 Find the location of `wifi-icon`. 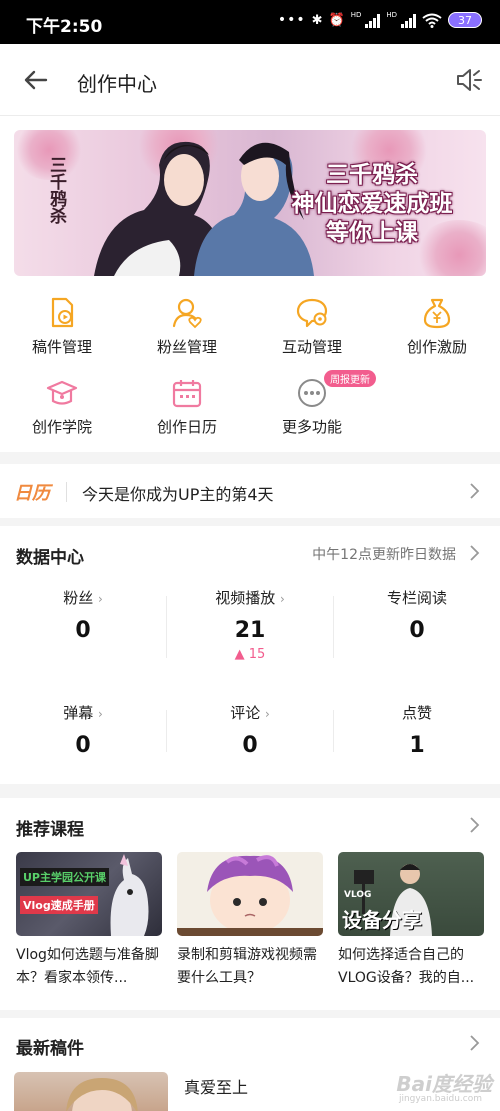

wifi-icon is located at coordinates (432, 20).